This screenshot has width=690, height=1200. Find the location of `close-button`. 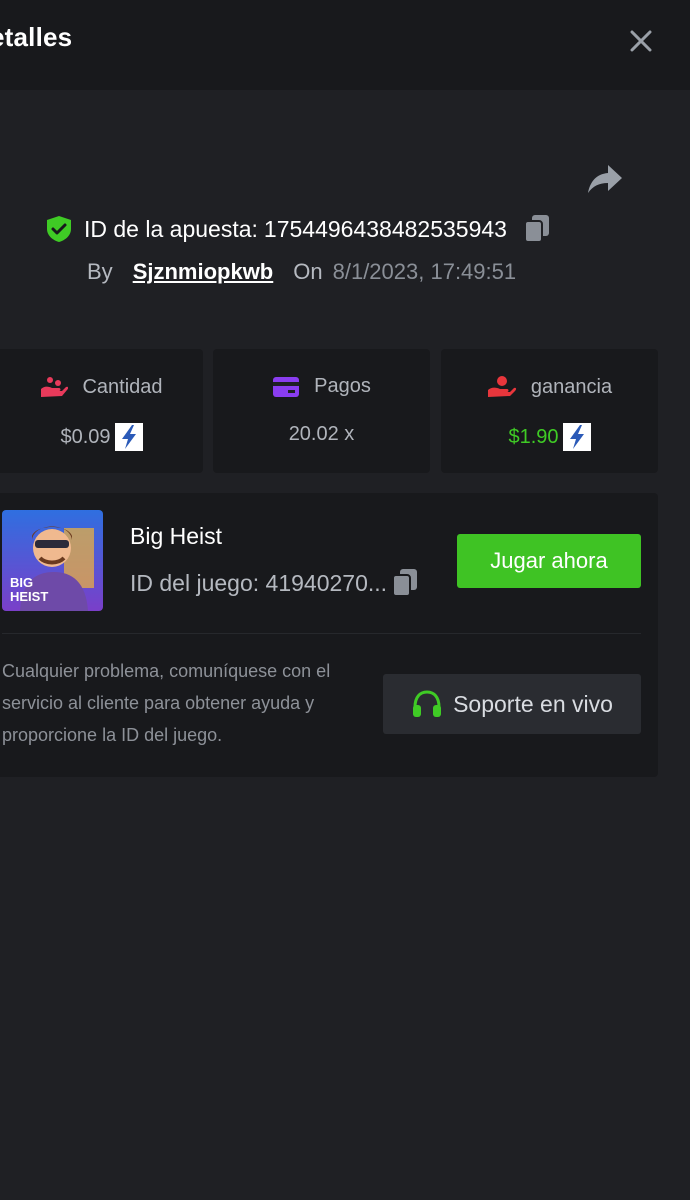

close-button is located at coordinates (641, 41).